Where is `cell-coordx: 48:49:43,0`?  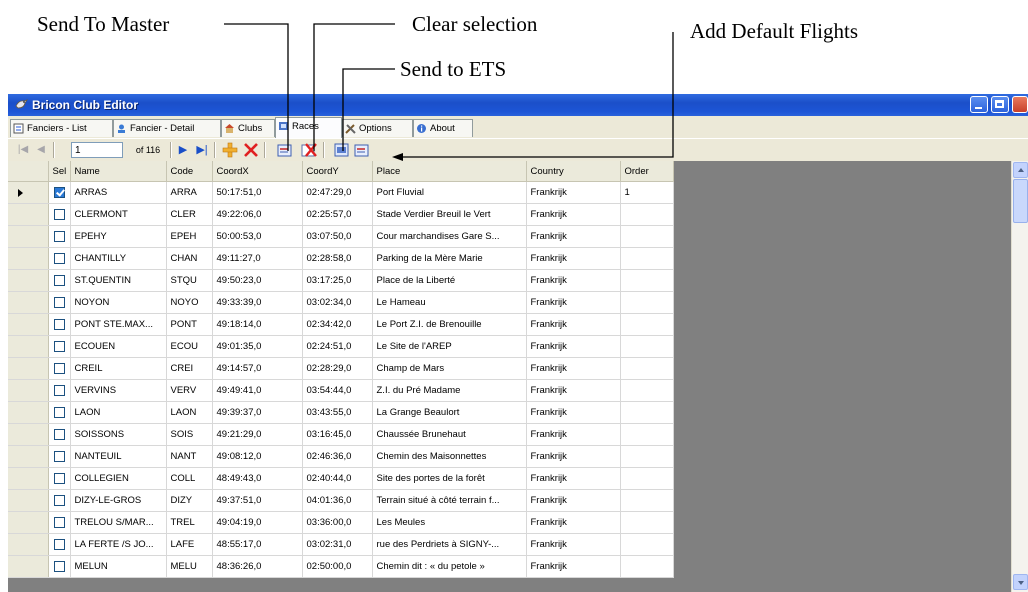 cell-coordx: 48:49:43,0 is located at coordinates (257, 478).